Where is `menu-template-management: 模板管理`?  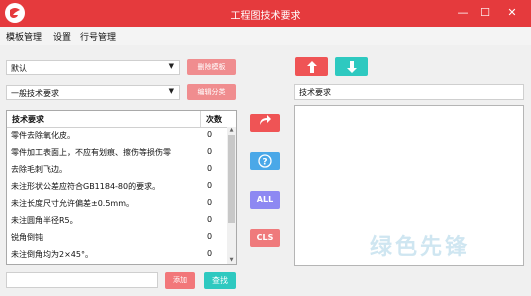
menu-template-management: 模板管理 is located at coordinates (24, 36).